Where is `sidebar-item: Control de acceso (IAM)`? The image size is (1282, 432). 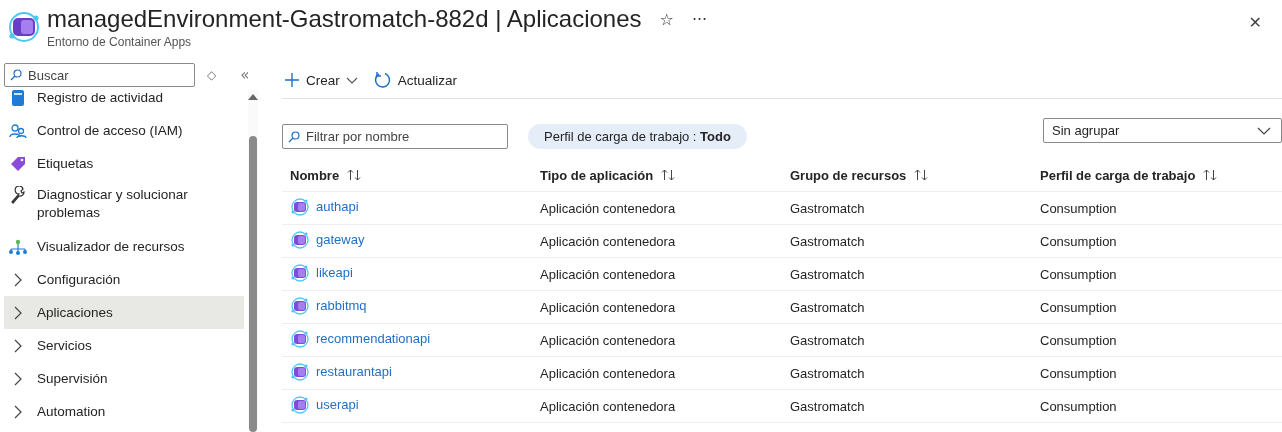 sidebar-item: Control de acceso (IAM) is located at coordinates (124, 130).